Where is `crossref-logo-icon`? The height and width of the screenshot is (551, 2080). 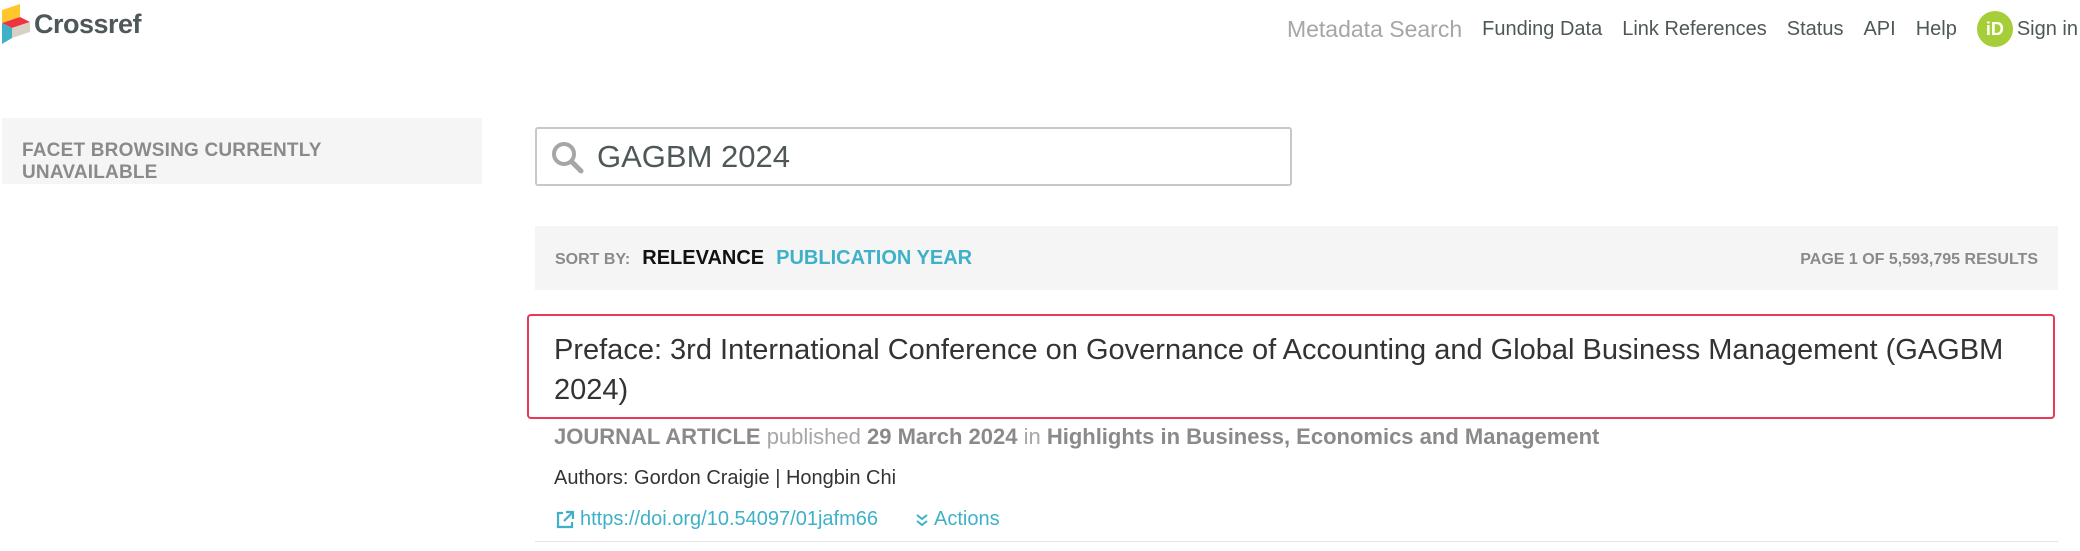
crossref-logo-icon is located at coordinates (16, 24).